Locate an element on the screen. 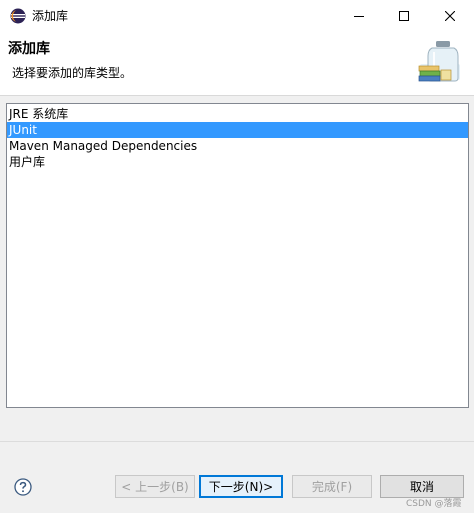 The width and height of the screenshot is (474, 513). wizard-button-bar: < 上一步(B) 下一步(N)> 完成(F) 取消 CSDN @落霞 is located at coordinates (237, 477).